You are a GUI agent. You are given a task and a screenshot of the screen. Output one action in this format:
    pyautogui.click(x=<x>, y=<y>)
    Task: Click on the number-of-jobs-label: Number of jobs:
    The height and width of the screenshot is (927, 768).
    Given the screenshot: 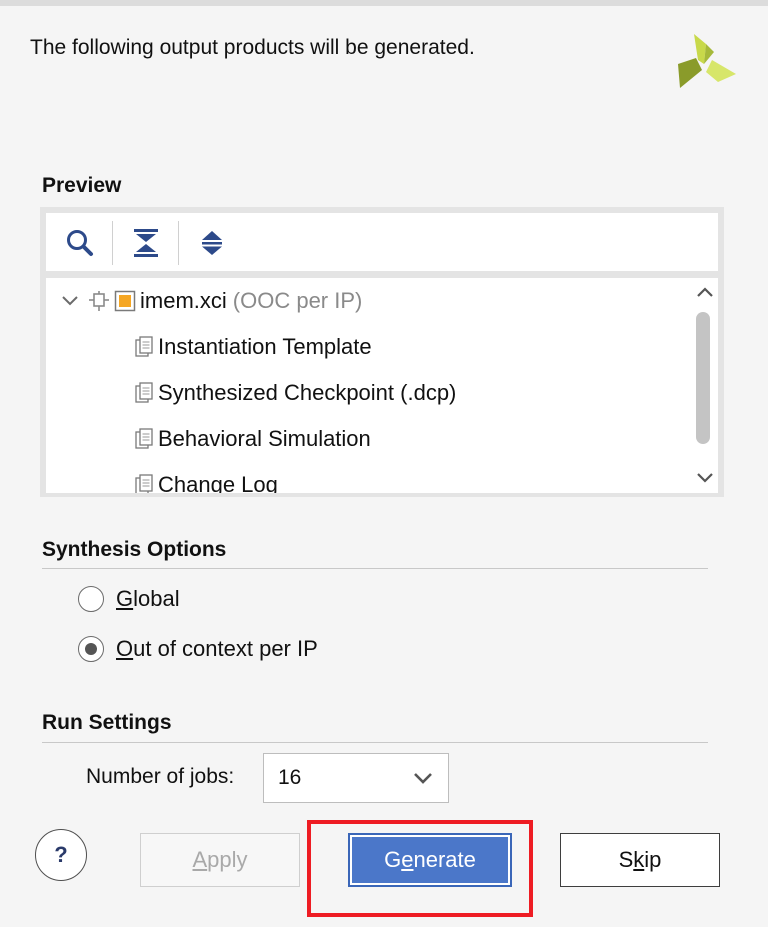 What is the action you would take?
    pyautogui.click(x=160, y=776)
    